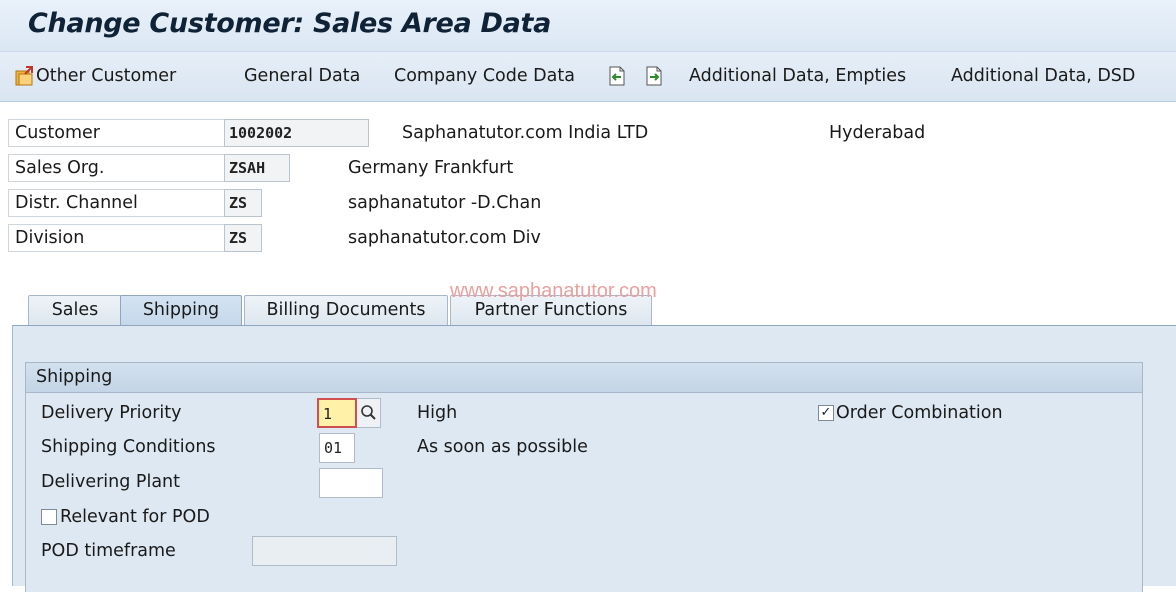 This screenshot has width=1176, height=592. What do you see at coordinates (324, 551) in the screenshot?
I see `pod-timeframe-field` at bounding box center [324, 551].